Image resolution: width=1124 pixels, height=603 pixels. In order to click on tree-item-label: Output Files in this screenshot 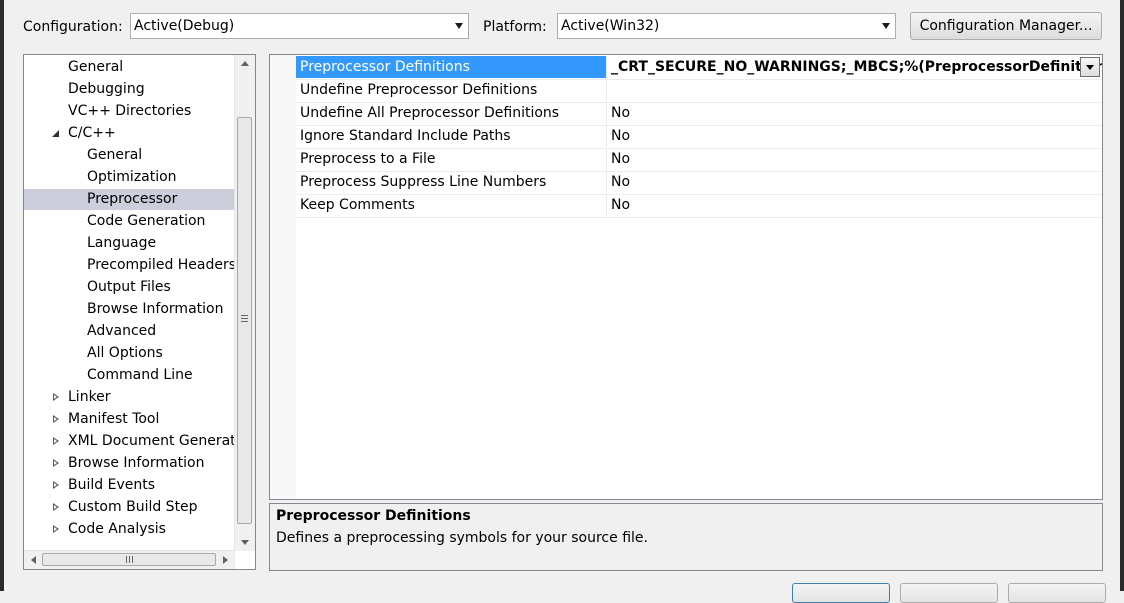, I will do `click(129, 287)`.